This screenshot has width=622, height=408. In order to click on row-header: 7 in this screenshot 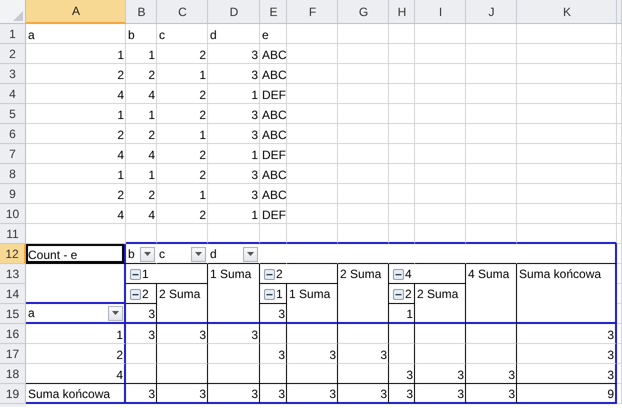, I will do `click(13, 154)`.